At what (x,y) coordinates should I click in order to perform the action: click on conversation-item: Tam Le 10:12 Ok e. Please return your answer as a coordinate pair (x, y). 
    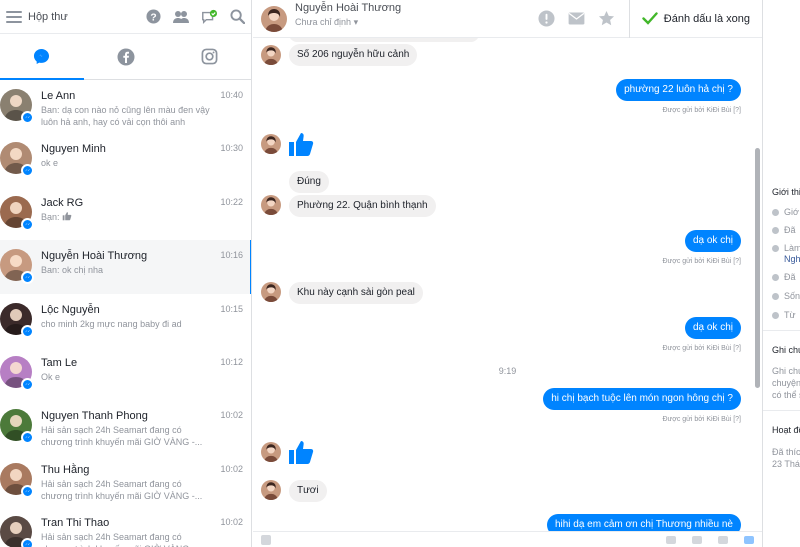
    Looking at the image, I should click on (125, 373).